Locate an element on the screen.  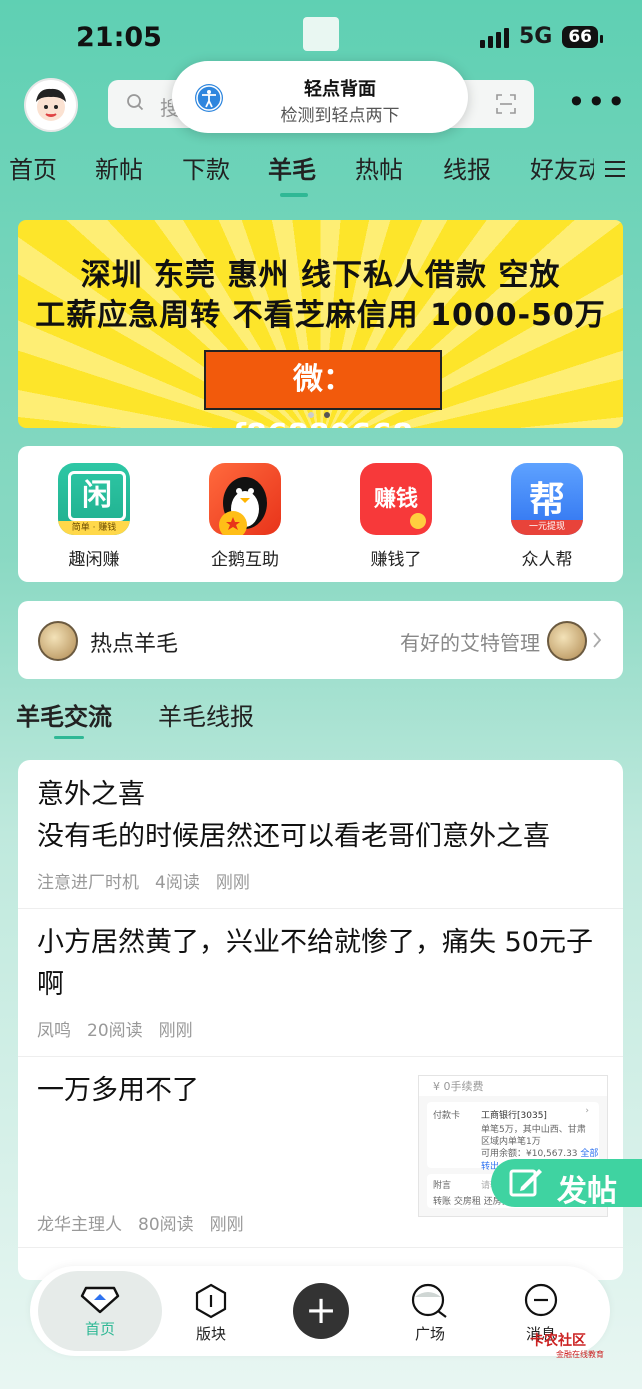
penguin-icon is located at coordinates (245, 499).